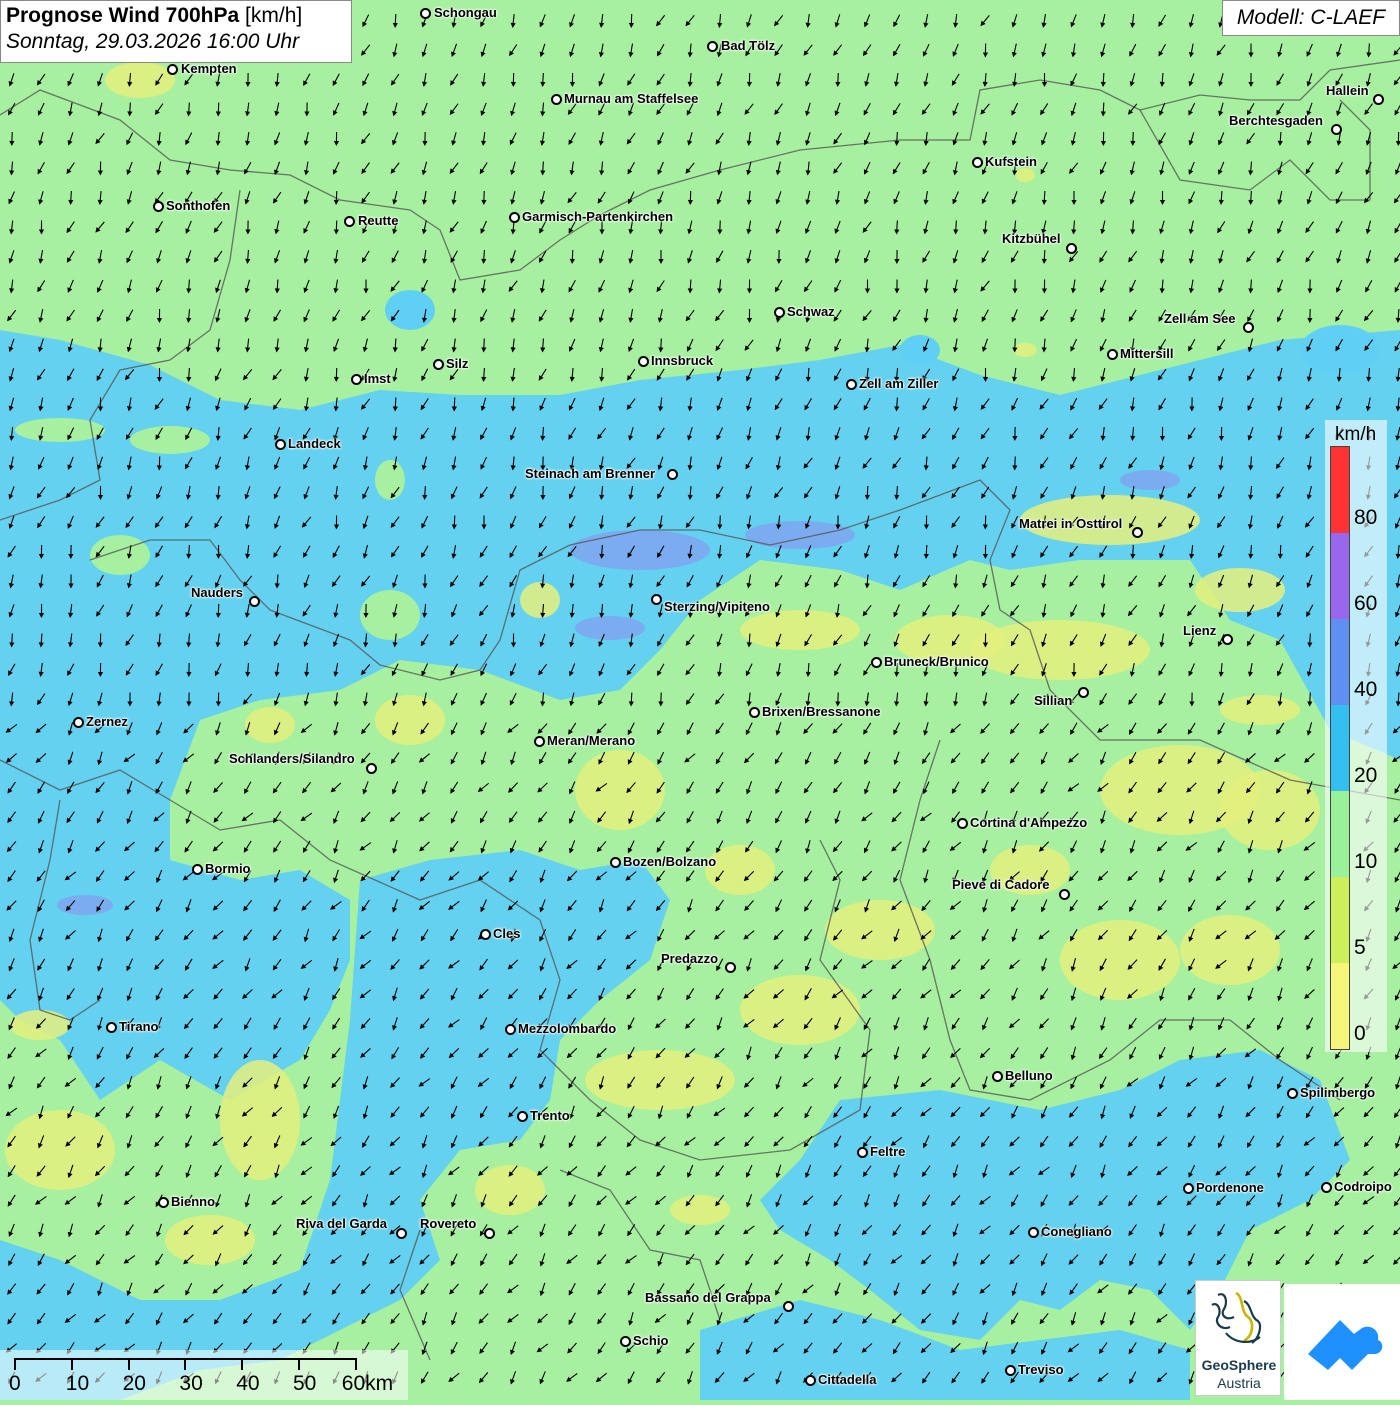  What do you see at coordinates (1347, 90) in the screenshot?
I see `city-label: Hallein` at bounding box center [1347, 90].